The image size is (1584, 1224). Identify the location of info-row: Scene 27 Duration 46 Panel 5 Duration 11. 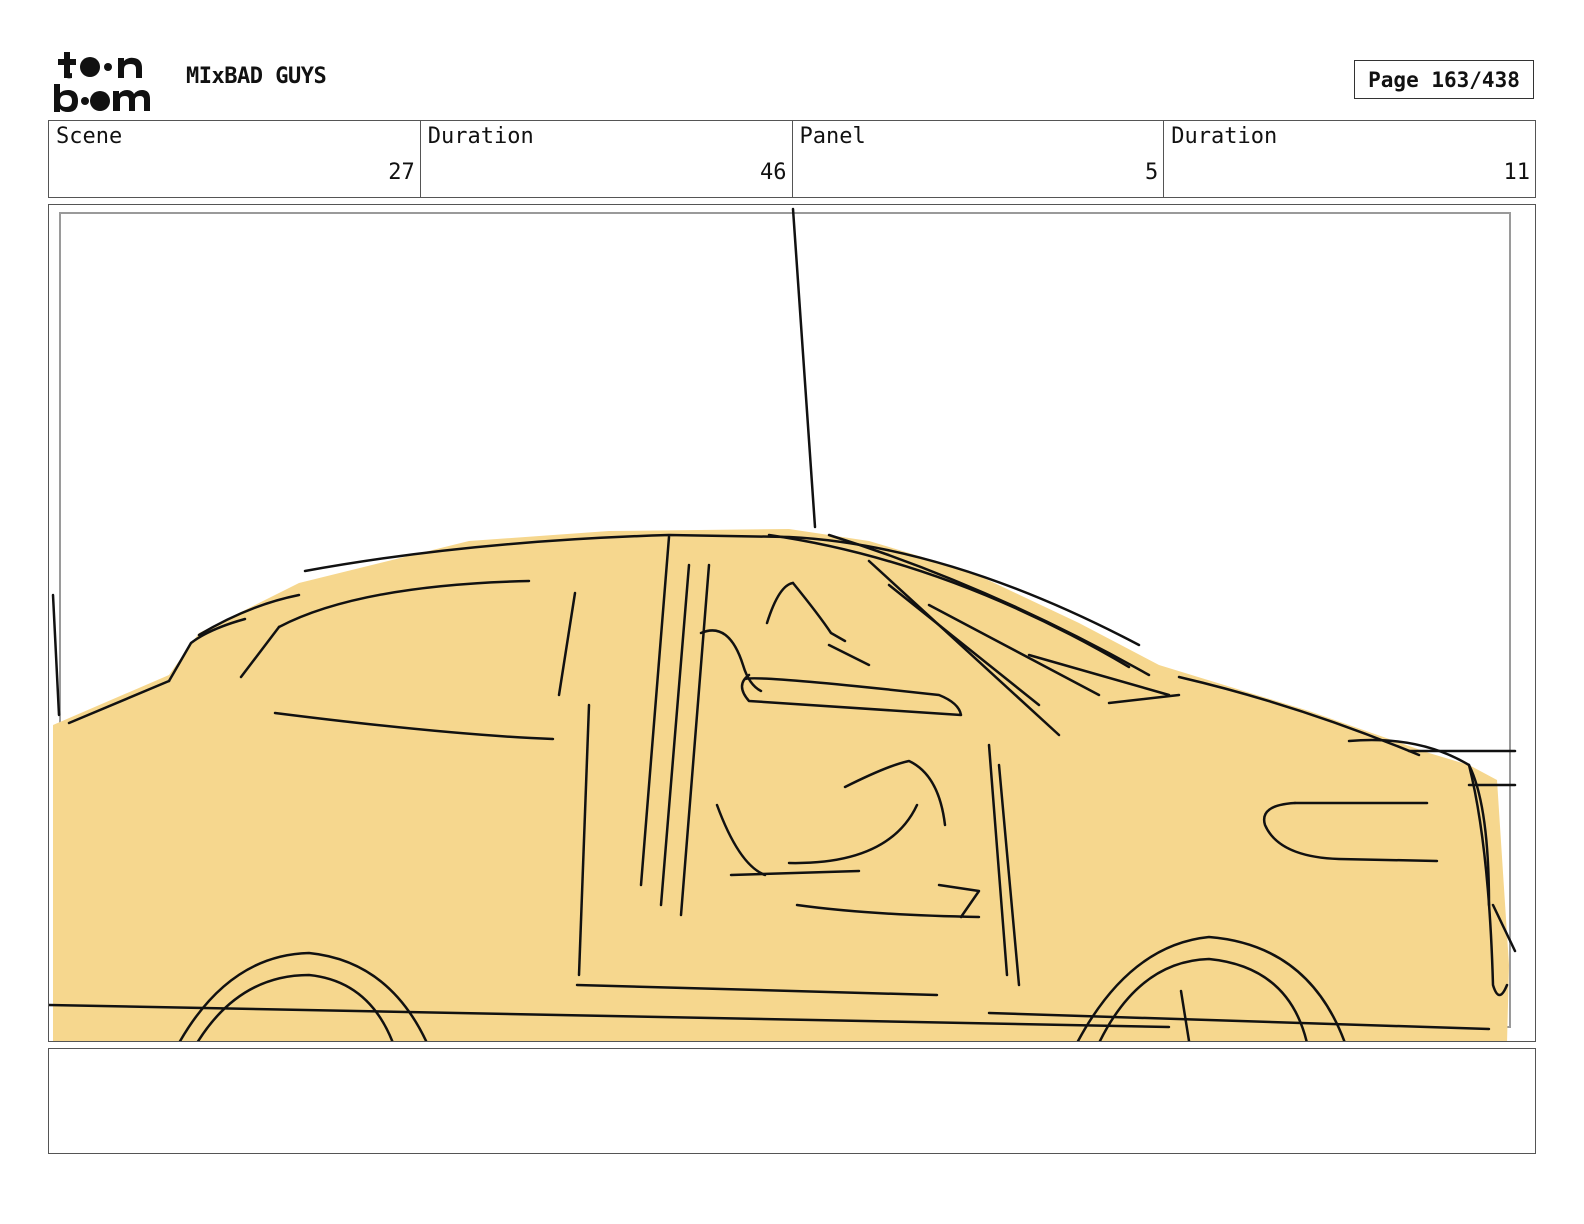
(792, 159).